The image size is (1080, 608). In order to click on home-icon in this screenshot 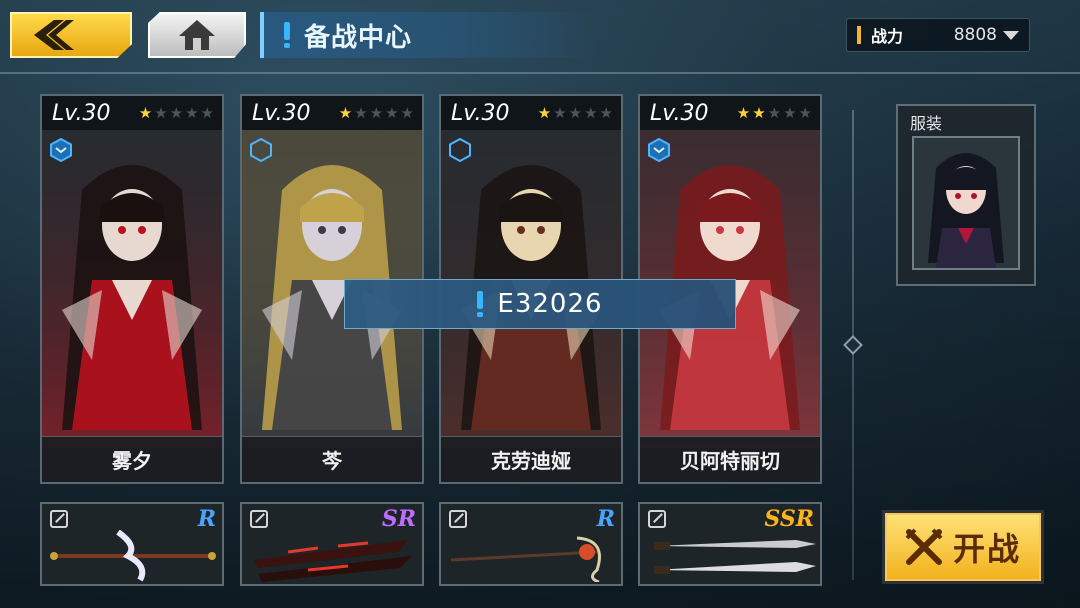, I will do `click(197, 35)`.